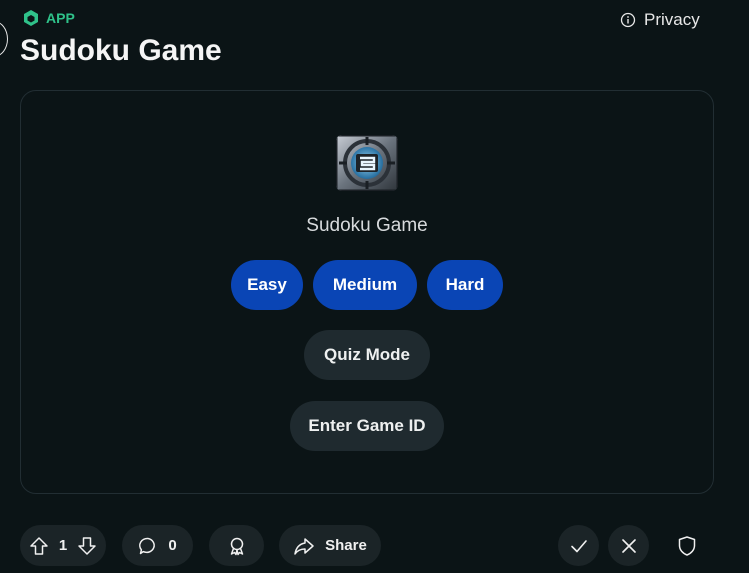 This screenshot has width=749, height=573. I want to click on vote-bar: 1, so click(63, 545).